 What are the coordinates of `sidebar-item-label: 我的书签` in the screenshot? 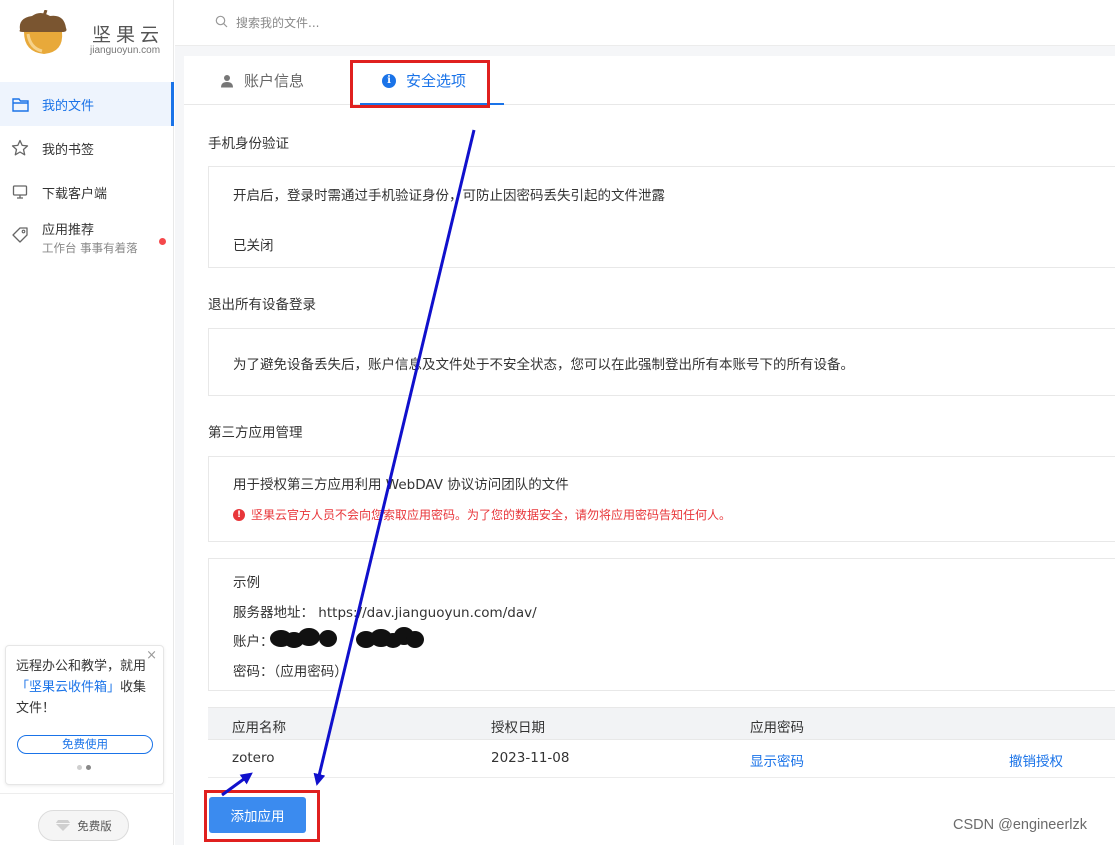 It's located at (68, 150).